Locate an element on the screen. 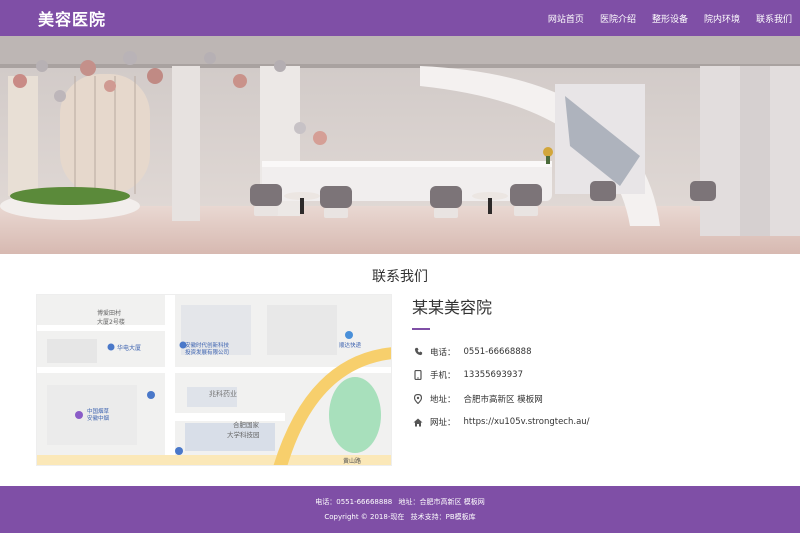  address-value: 合肥市高新区 模板网 is located at coordinates (503, 399).